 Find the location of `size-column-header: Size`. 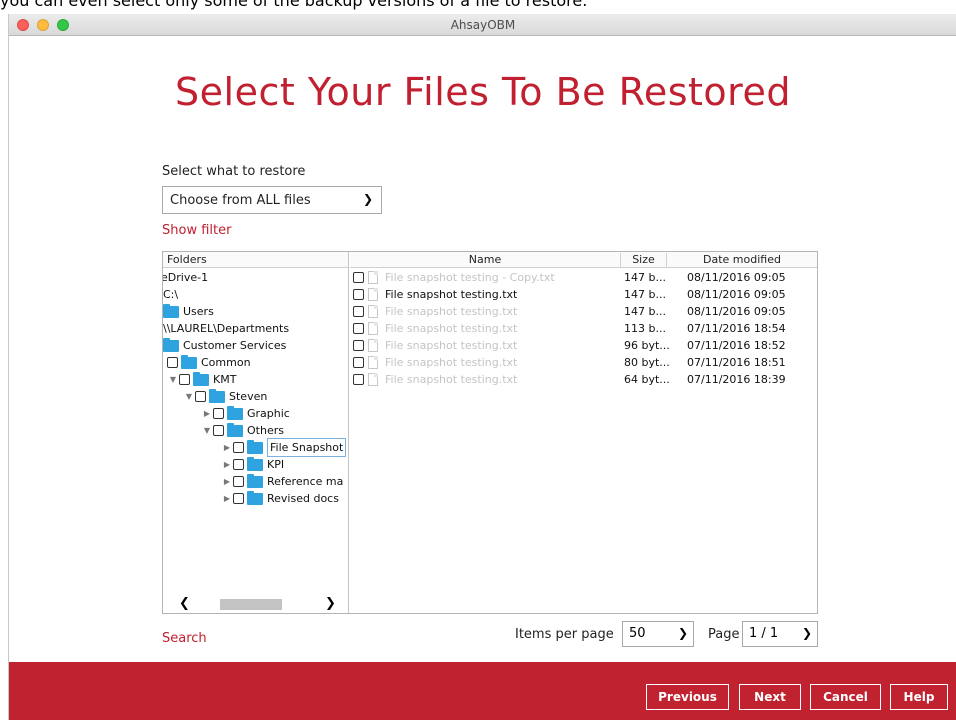

size-column-header: Size is located at coordinates (644, 260).